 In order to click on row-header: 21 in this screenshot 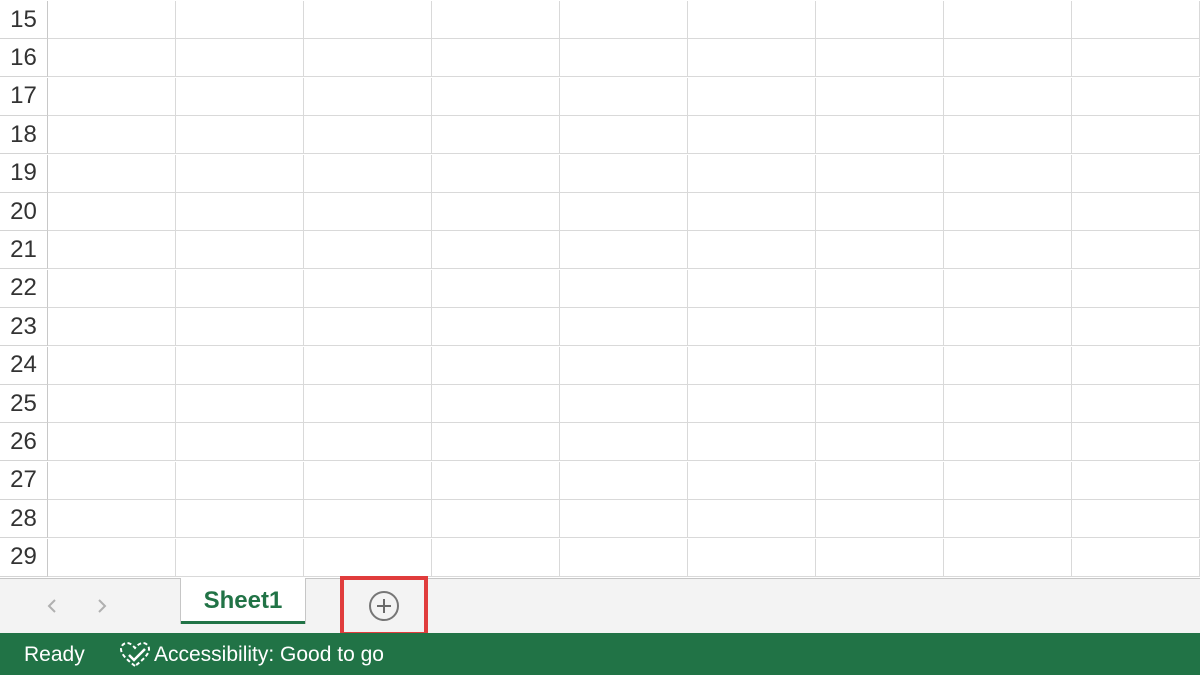, I will do `click(24, 250)`.